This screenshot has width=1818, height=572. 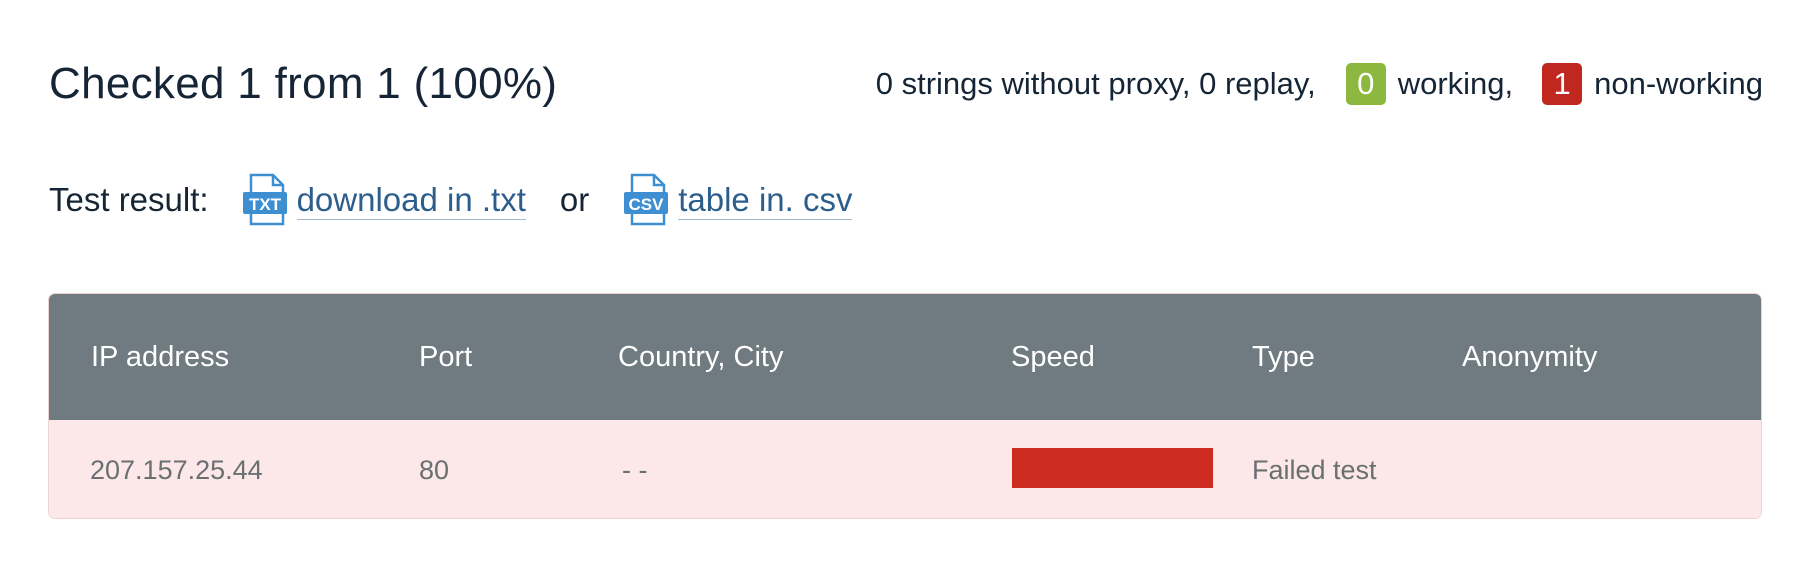 What do you see at coordinates (176, 470) in the screenshot?
I see `cell-ip: 207.157.25.44` at bounding box center [176, 470].